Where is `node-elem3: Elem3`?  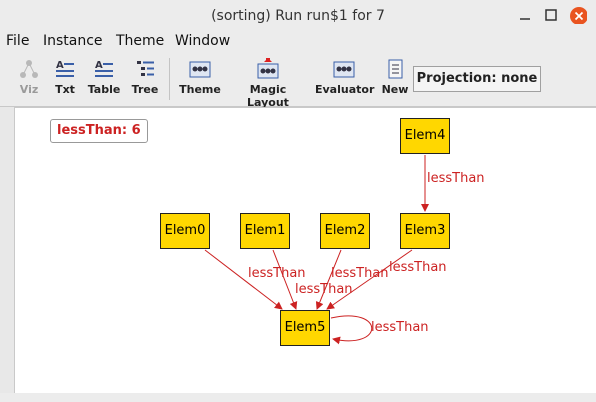 node-elem3: Elem3 is located at coordinates (425, 231).